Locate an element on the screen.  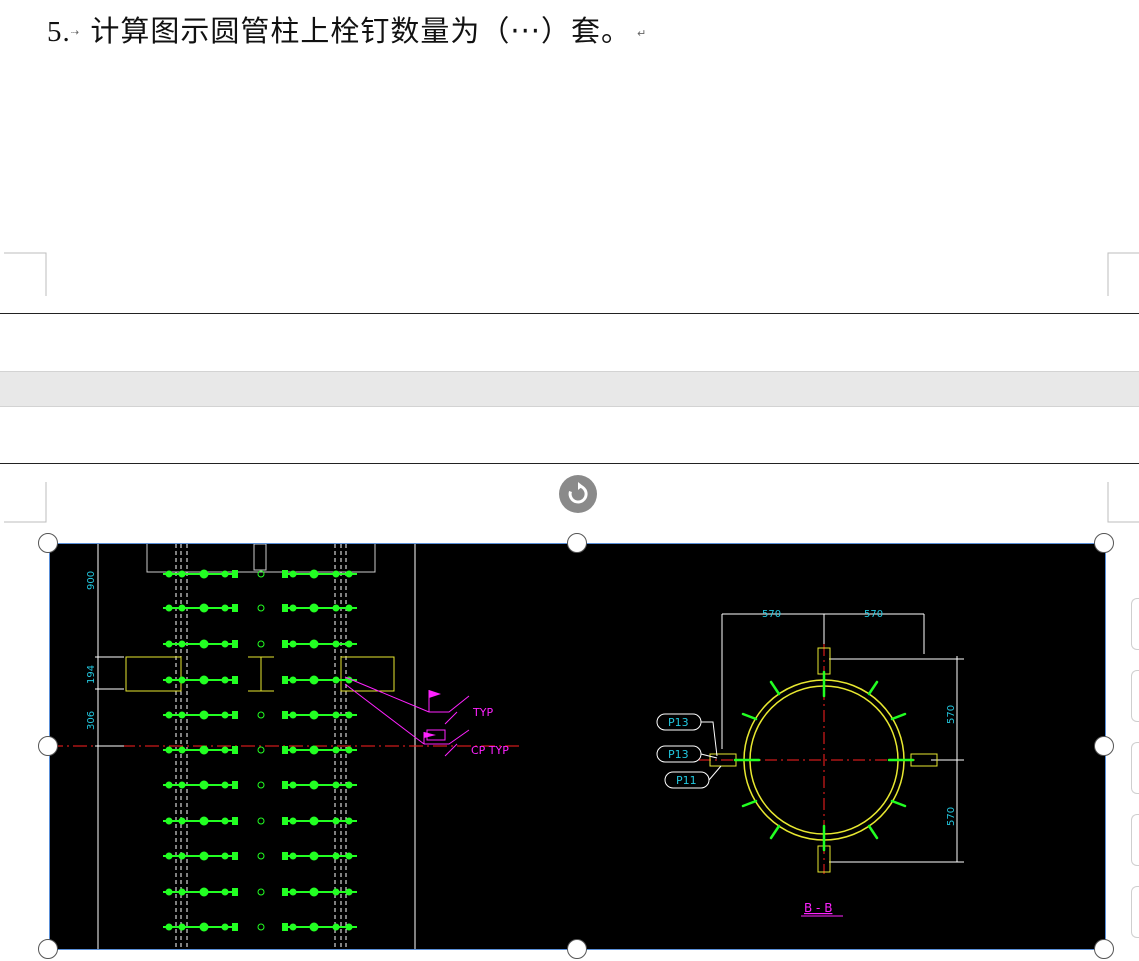
resize-handle-right is located at coordinates (1104, 746).